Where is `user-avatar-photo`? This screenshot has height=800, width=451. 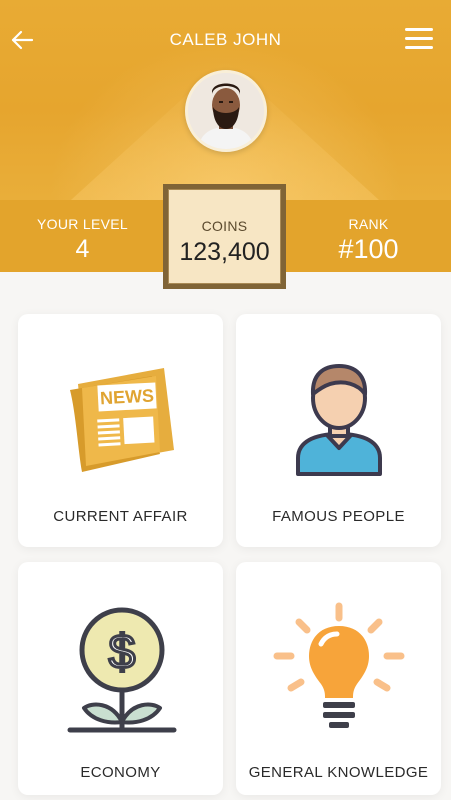 user-avatar-photo is located at coordinates (226, 111).